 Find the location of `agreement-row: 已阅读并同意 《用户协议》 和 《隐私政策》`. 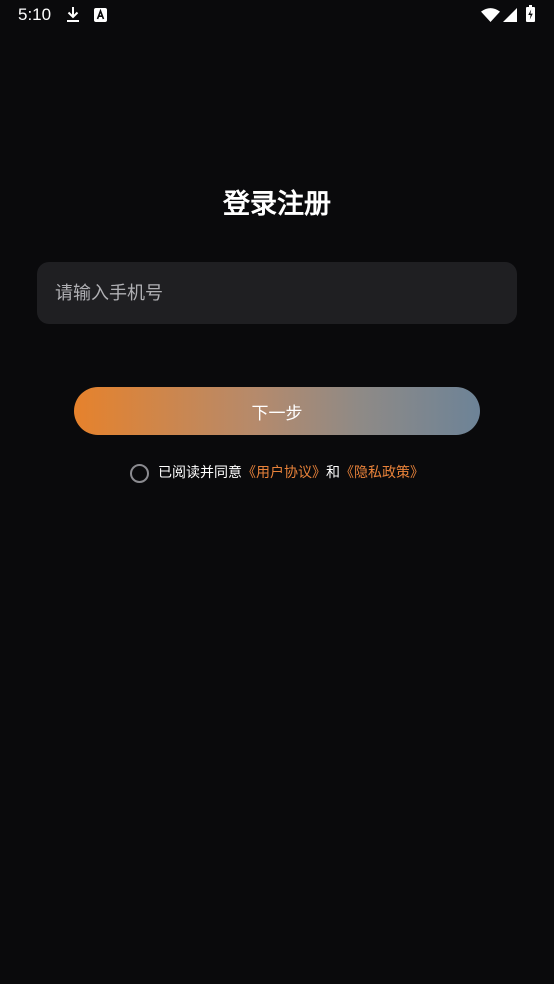

agreement-row: 已阅读并同意 《用户协议》 和 《隐私政策》 is located at coordinates (277, 473).